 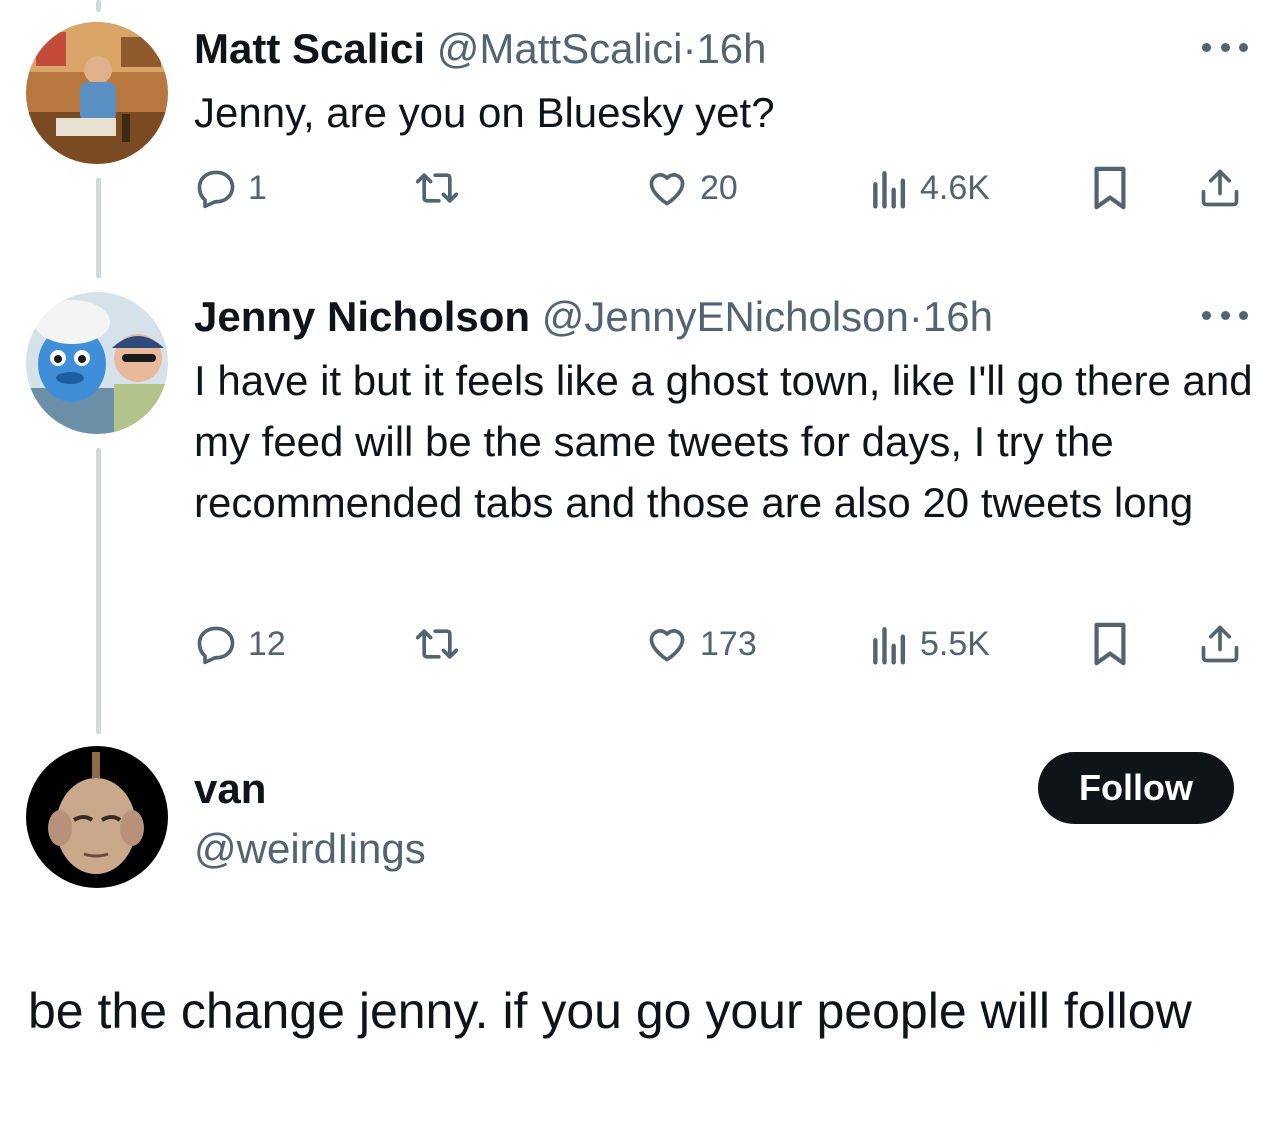 What do you see at coordinates (728, 643) in the screenshot?
I see `like-count: 173` at bounding box center [728, 643].